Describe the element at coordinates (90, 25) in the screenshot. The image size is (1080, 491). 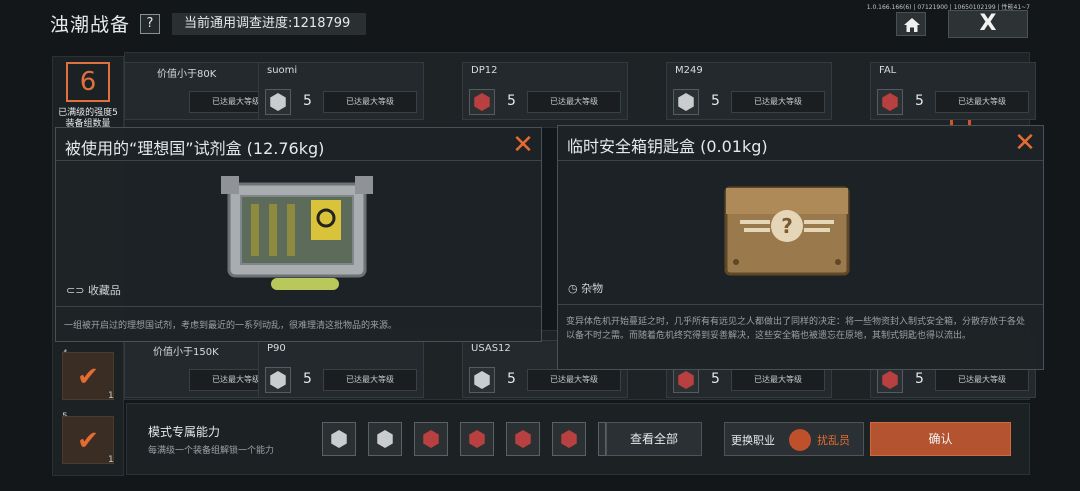
I see `page-title: 浊潮战备` at that location.